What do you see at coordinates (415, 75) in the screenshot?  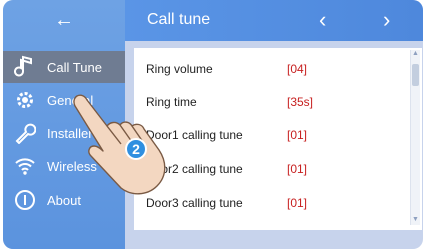 I see `scrollbar-thumb` at bounding box center [415, 75].